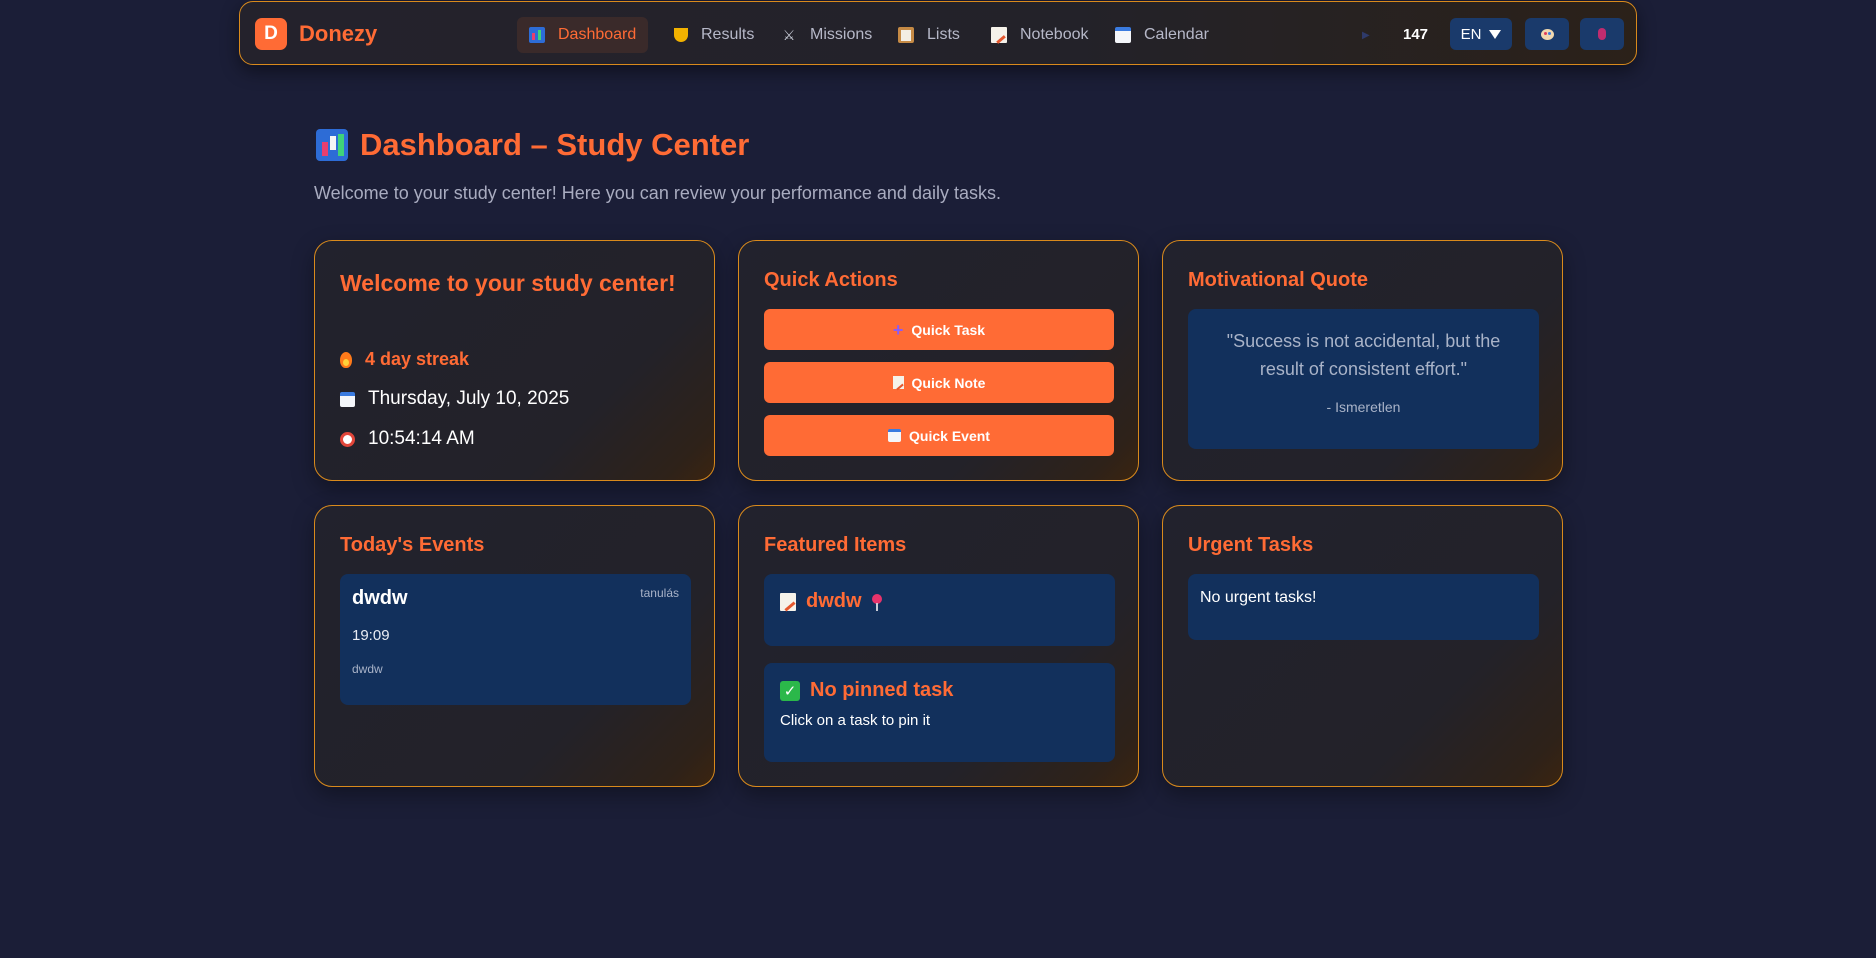  Describe the element at coordinates (1054, 34) in the screenshot. I see `nav-label: Notebook` at that location.